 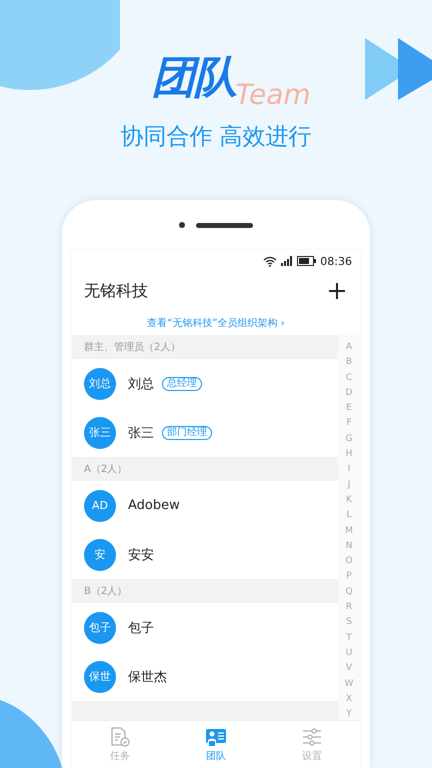 I want to click on index-letter: M, so click(x=349, y=531).